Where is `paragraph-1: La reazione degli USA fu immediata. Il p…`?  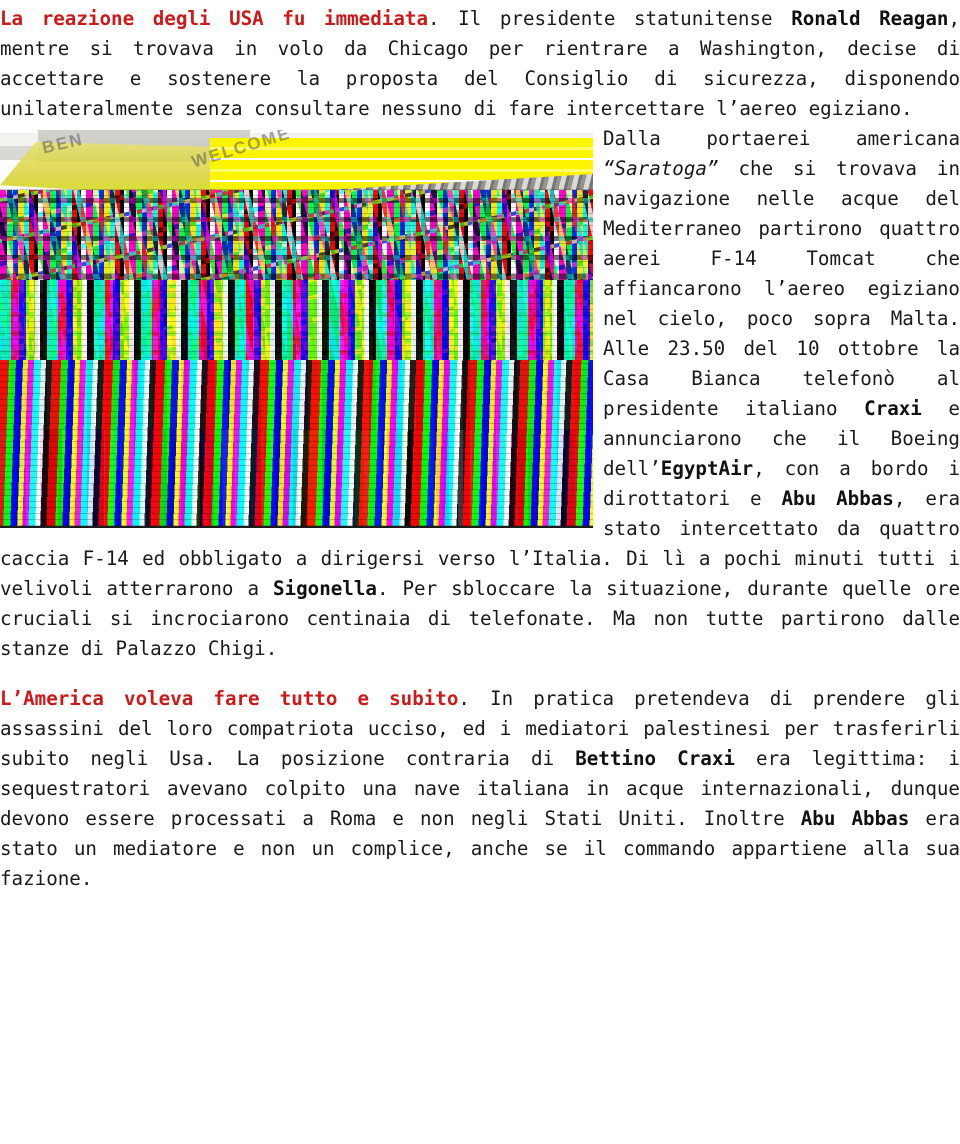
paragraph-1: La reazione degli USA fu immediata. Il p… is located at coordinates (480, 64).